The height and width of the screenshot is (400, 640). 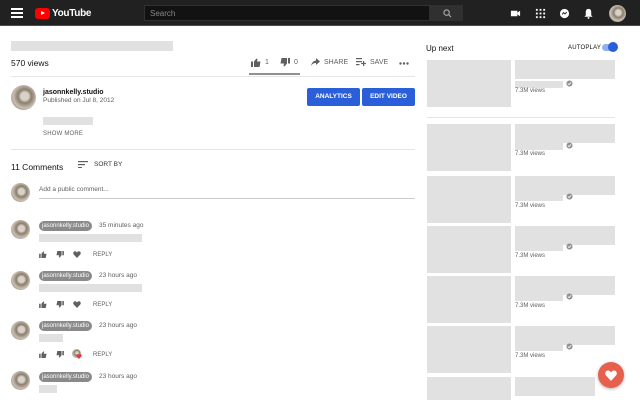 What do you see at coordinates (289, 62) in the screenshot?
I see `dislike-button: 0` at bounding box center [289, 62].